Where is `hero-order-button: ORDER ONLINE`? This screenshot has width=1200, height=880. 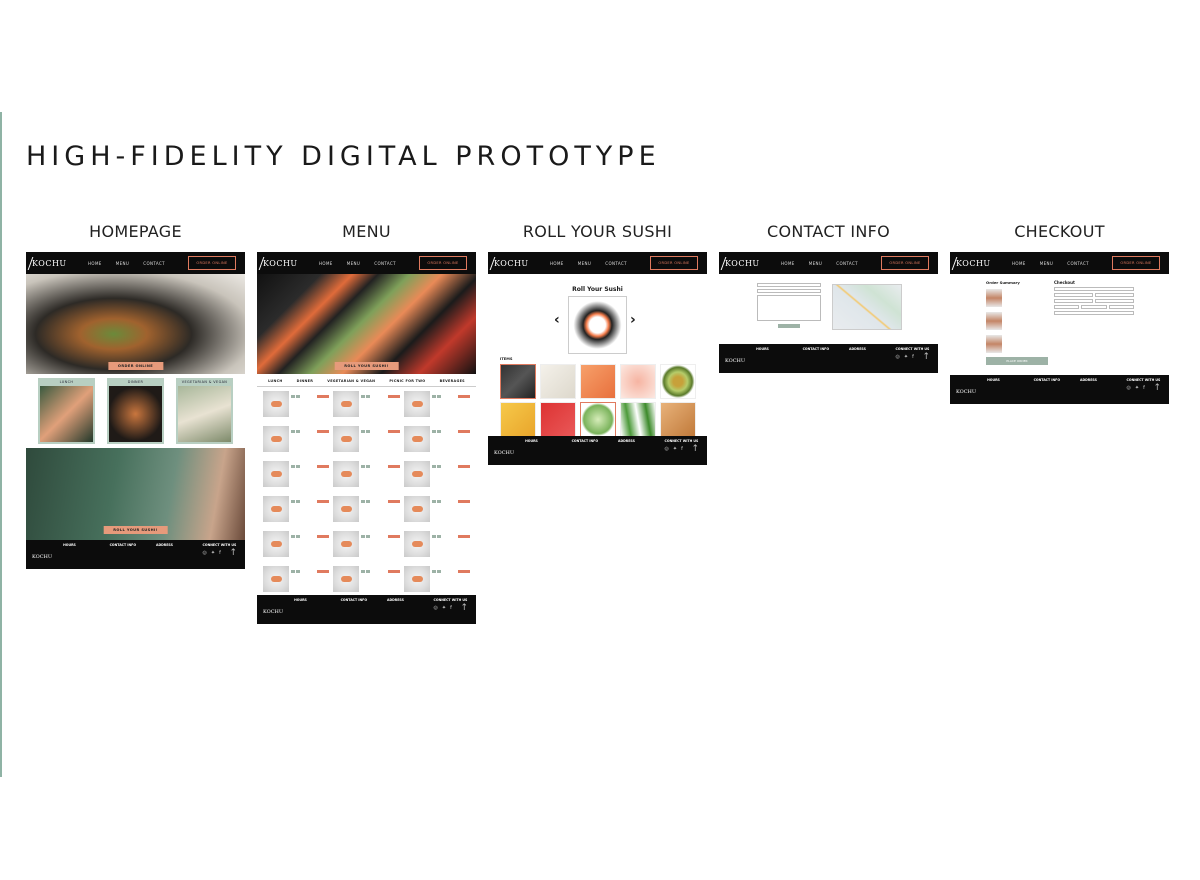
hero-order-button: ORDER ONLINE is located at coordinates (135, 366).